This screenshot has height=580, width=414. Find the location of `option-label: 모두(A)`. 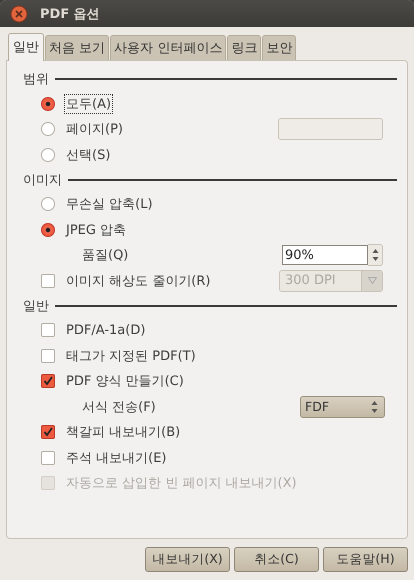

option-label: 모두(A) is located at coordinates (88, 103).